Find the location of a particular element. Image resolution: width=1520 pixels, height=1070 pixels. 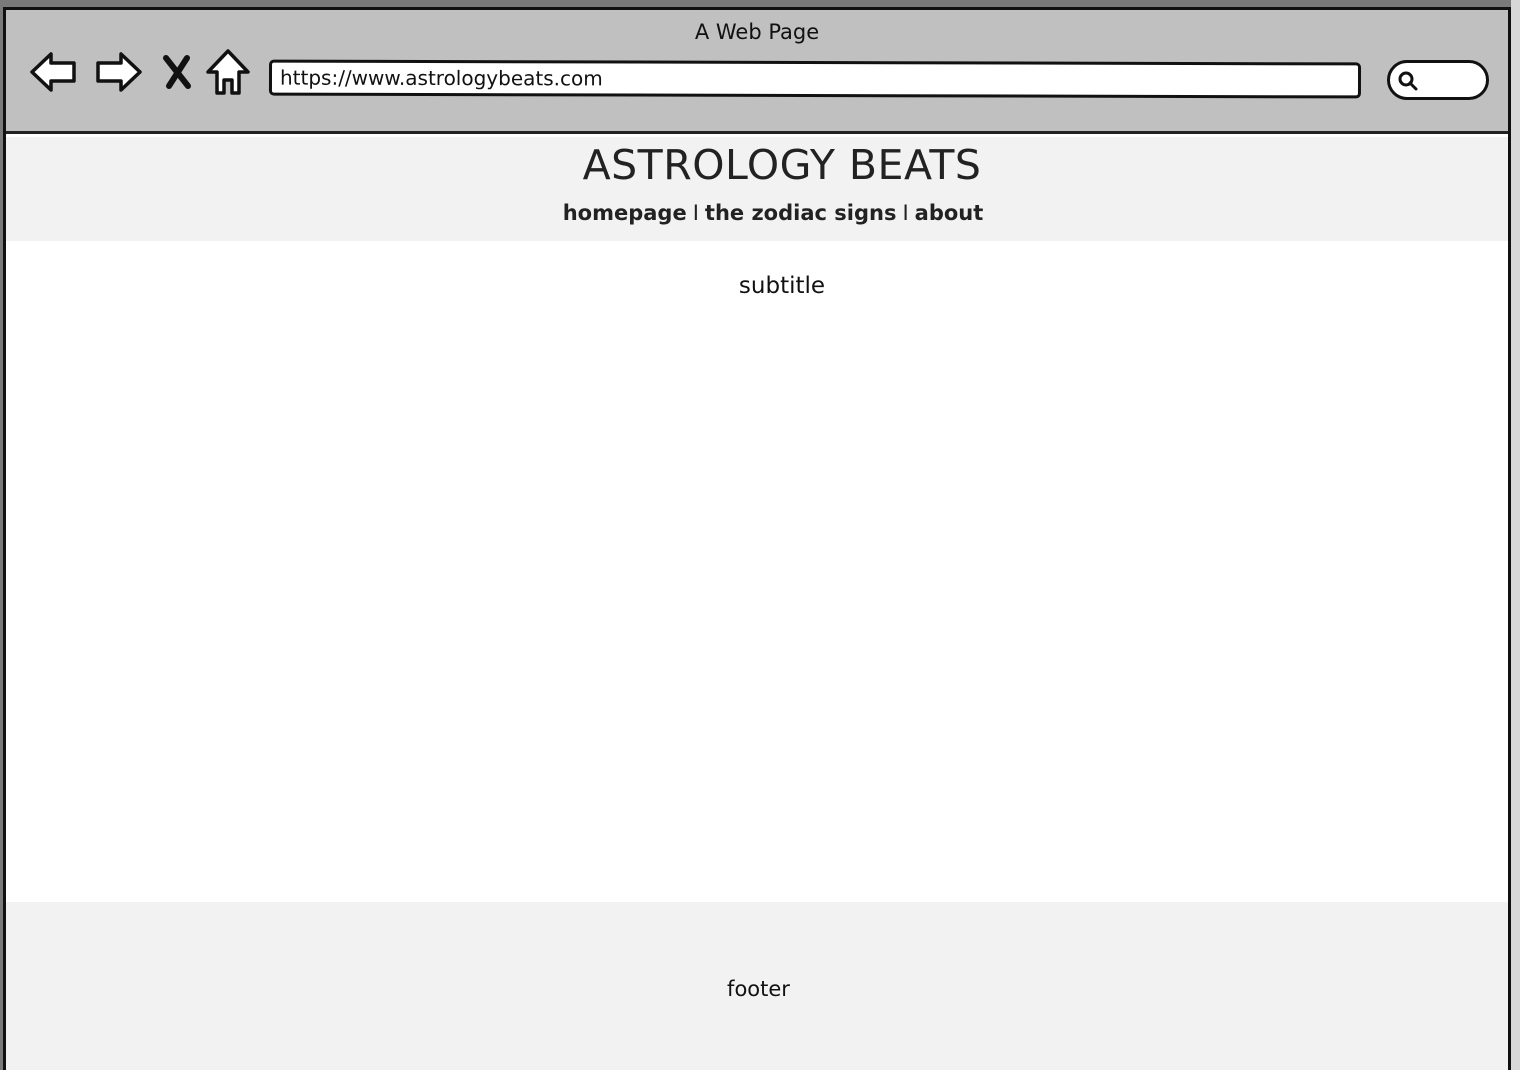

back-button is located at coordinates (54, 72).